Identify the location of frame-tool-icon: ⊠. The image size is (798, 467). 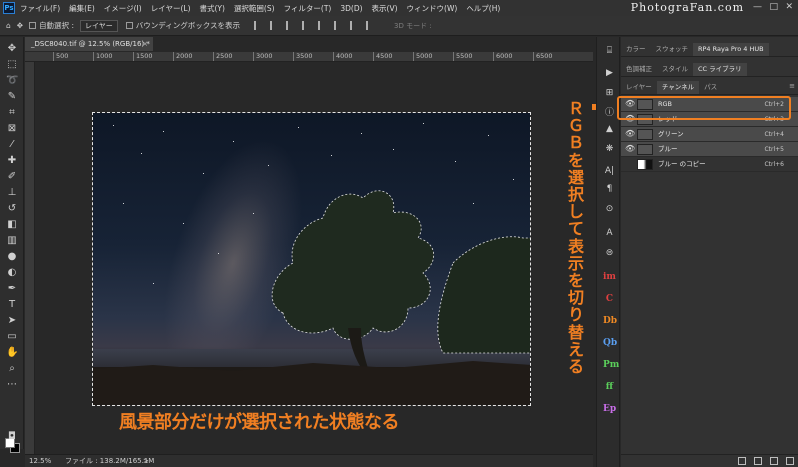
(12, 129).